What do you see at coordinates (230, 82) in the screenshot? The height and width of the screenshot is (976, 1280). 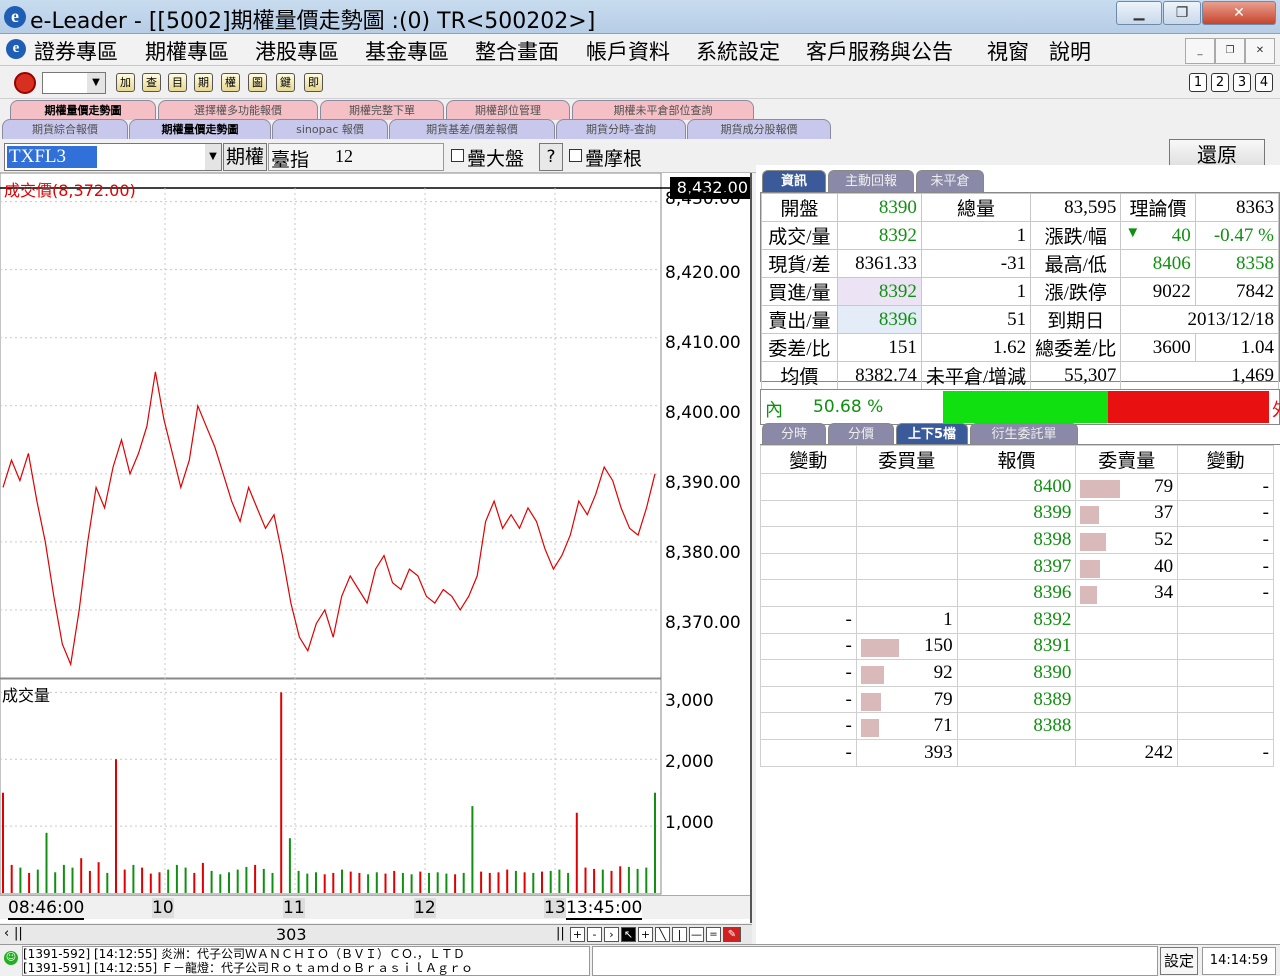 I see `options-icon: 權` at bounding box center [230, 82].